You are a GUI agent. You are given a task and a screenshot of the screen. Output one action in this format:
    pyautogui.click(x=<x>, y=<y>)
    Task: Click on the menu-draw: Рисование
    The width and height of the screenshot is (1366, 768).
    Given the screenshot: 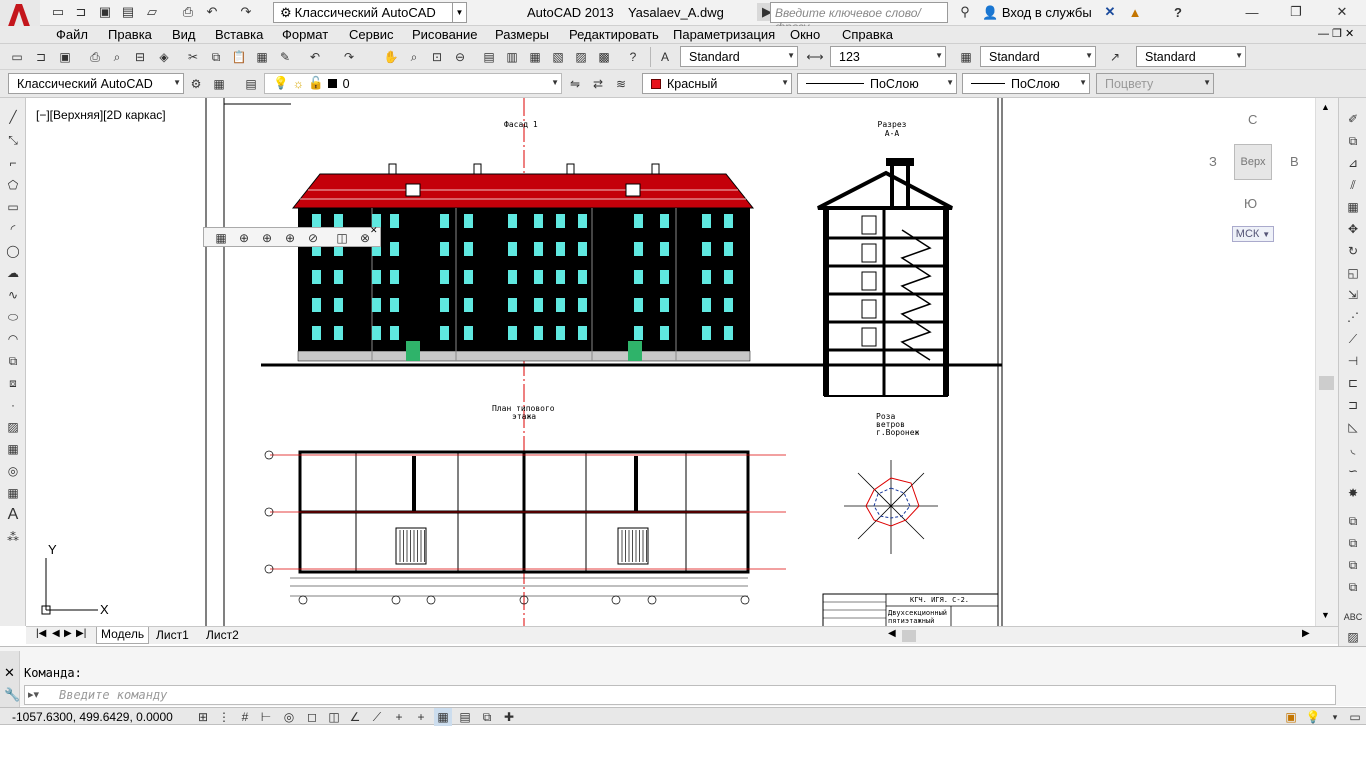 What is the action you would take?
    pyautogui.click(x=444, y=34)
    